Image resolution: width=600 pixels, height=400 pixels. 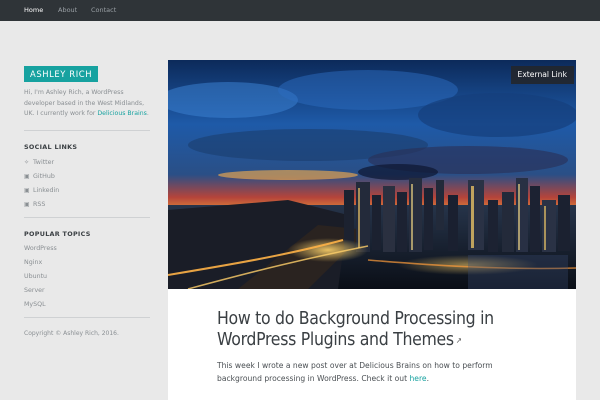 What do you see at coordinates (542, 75) in the screenshot?
I see `external-link-badge: External Link` at bounding box center [542, 75].